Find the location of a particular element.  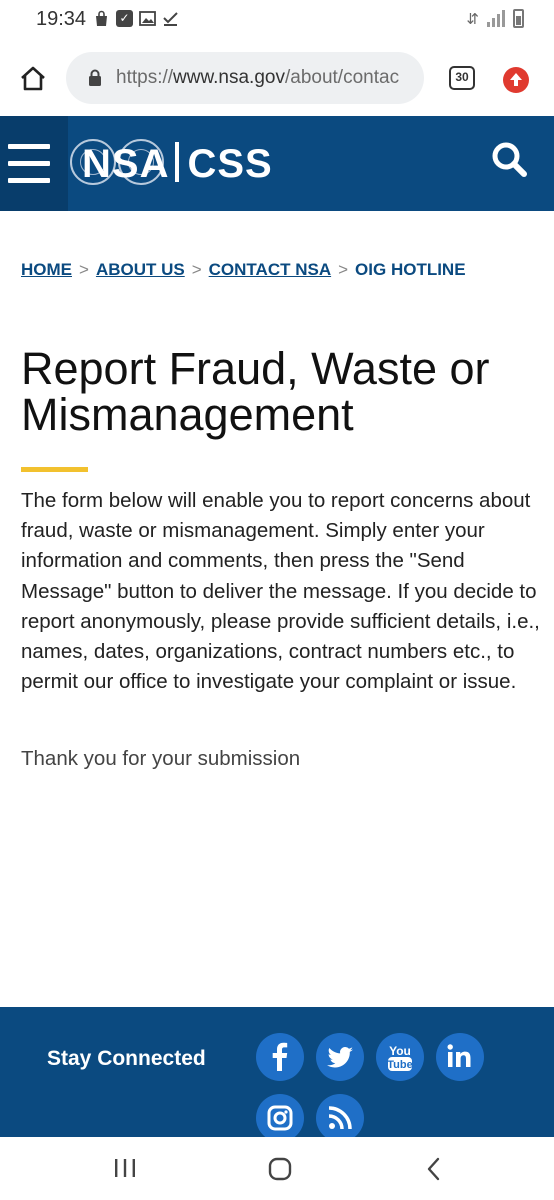

rss-button is located at coordinates (340, 1118).